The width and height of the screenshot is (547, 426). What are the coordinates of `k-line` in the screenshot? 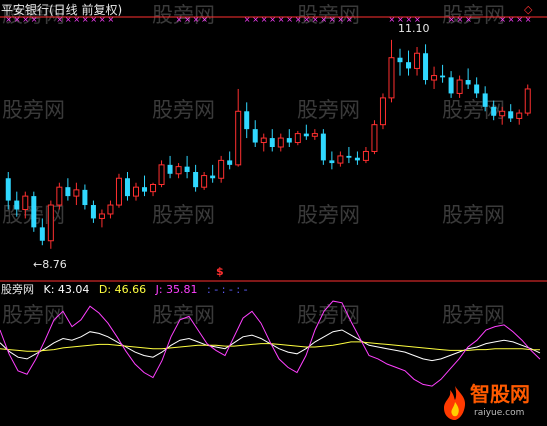 It's located at (270, 345).